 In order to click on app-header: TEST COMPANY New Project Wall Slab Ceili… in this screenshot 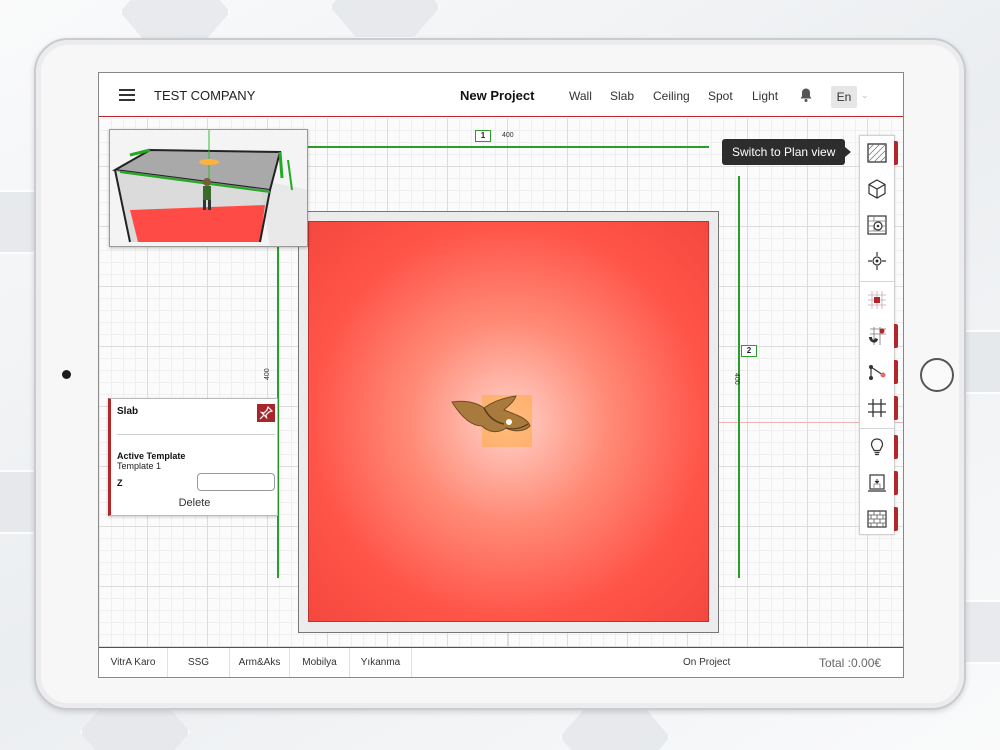, I will do `click(501, 95)`.